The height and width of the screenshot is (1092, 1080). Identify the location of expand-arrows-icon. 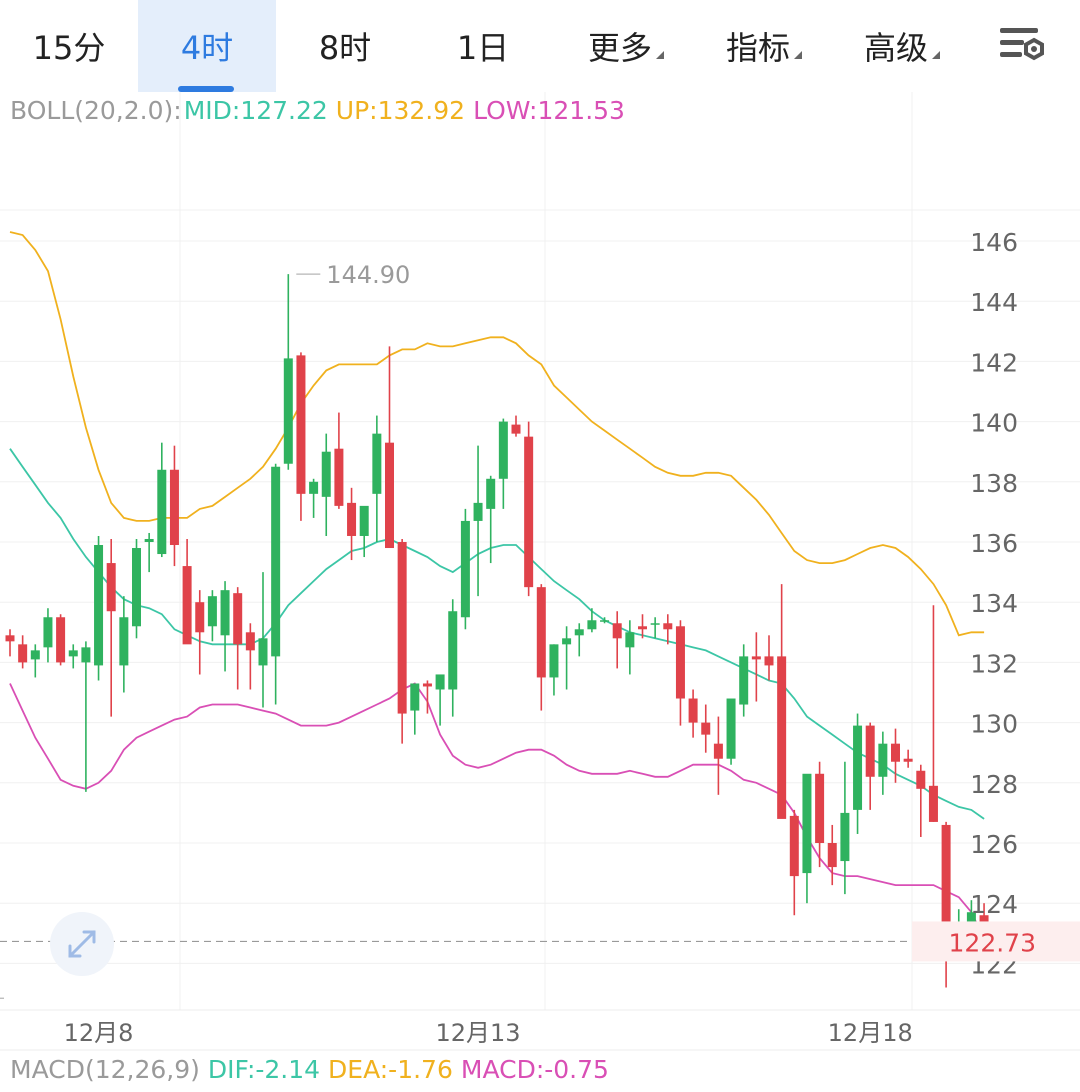
(82, 944).